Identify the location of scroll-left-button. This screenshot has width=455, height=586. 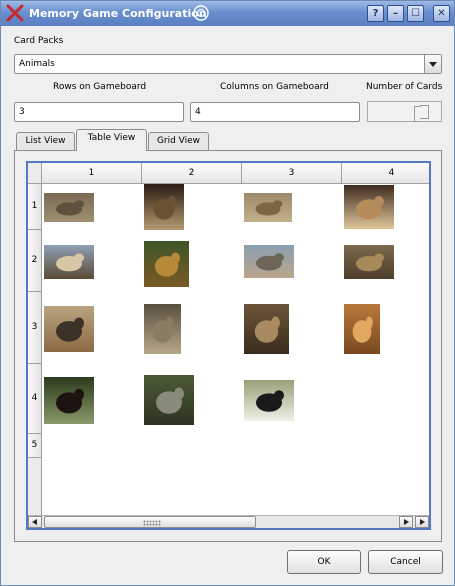
(35, 522).